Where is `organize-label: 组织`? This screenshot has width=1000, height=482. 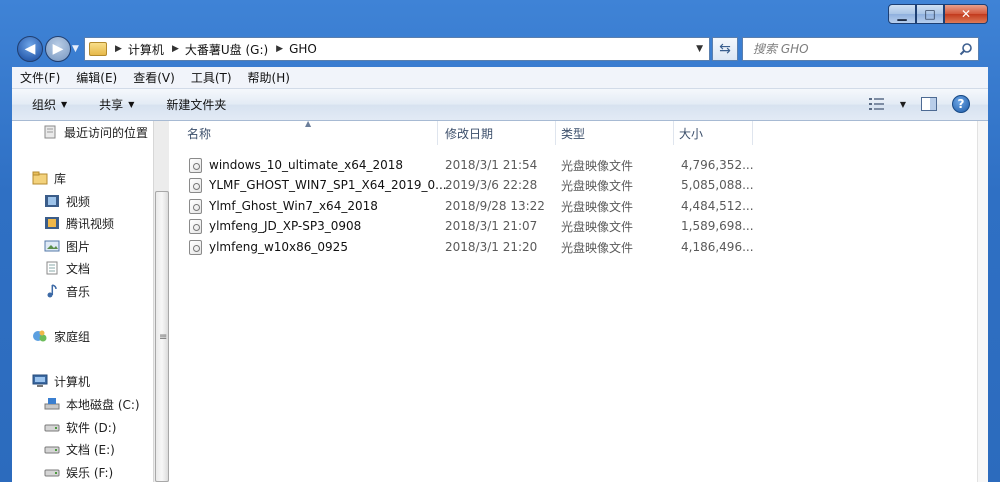 organize-label: 组织 is located at coordinates (44, 105).